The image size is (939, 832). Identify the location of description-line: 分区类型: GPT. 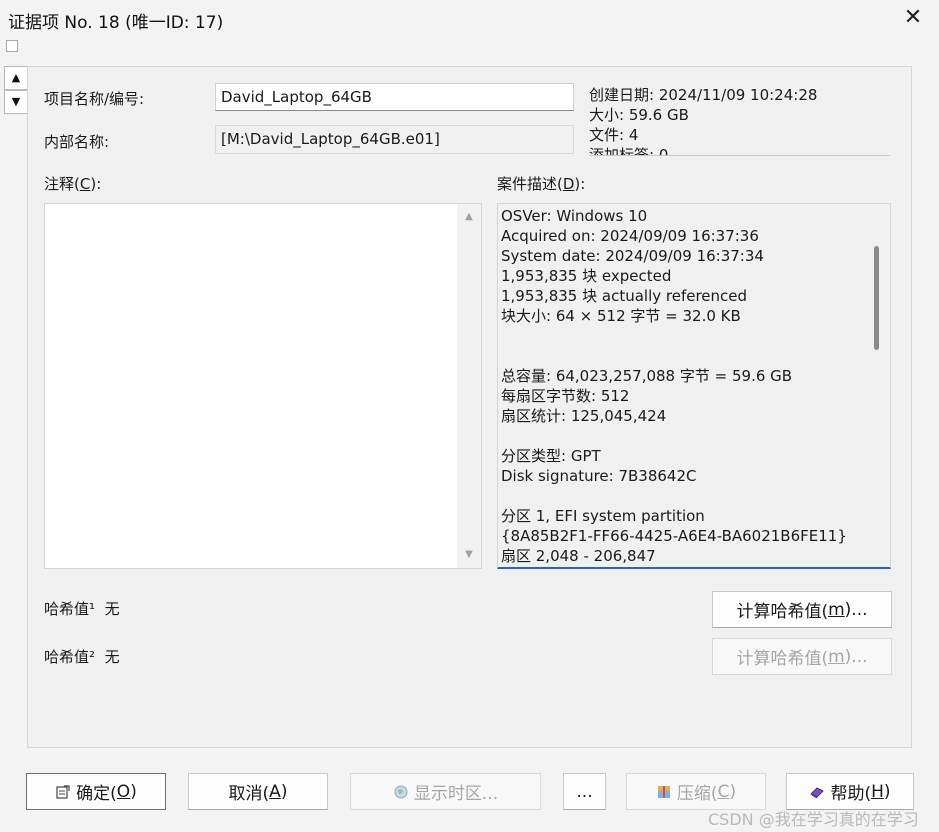
(551, 456).